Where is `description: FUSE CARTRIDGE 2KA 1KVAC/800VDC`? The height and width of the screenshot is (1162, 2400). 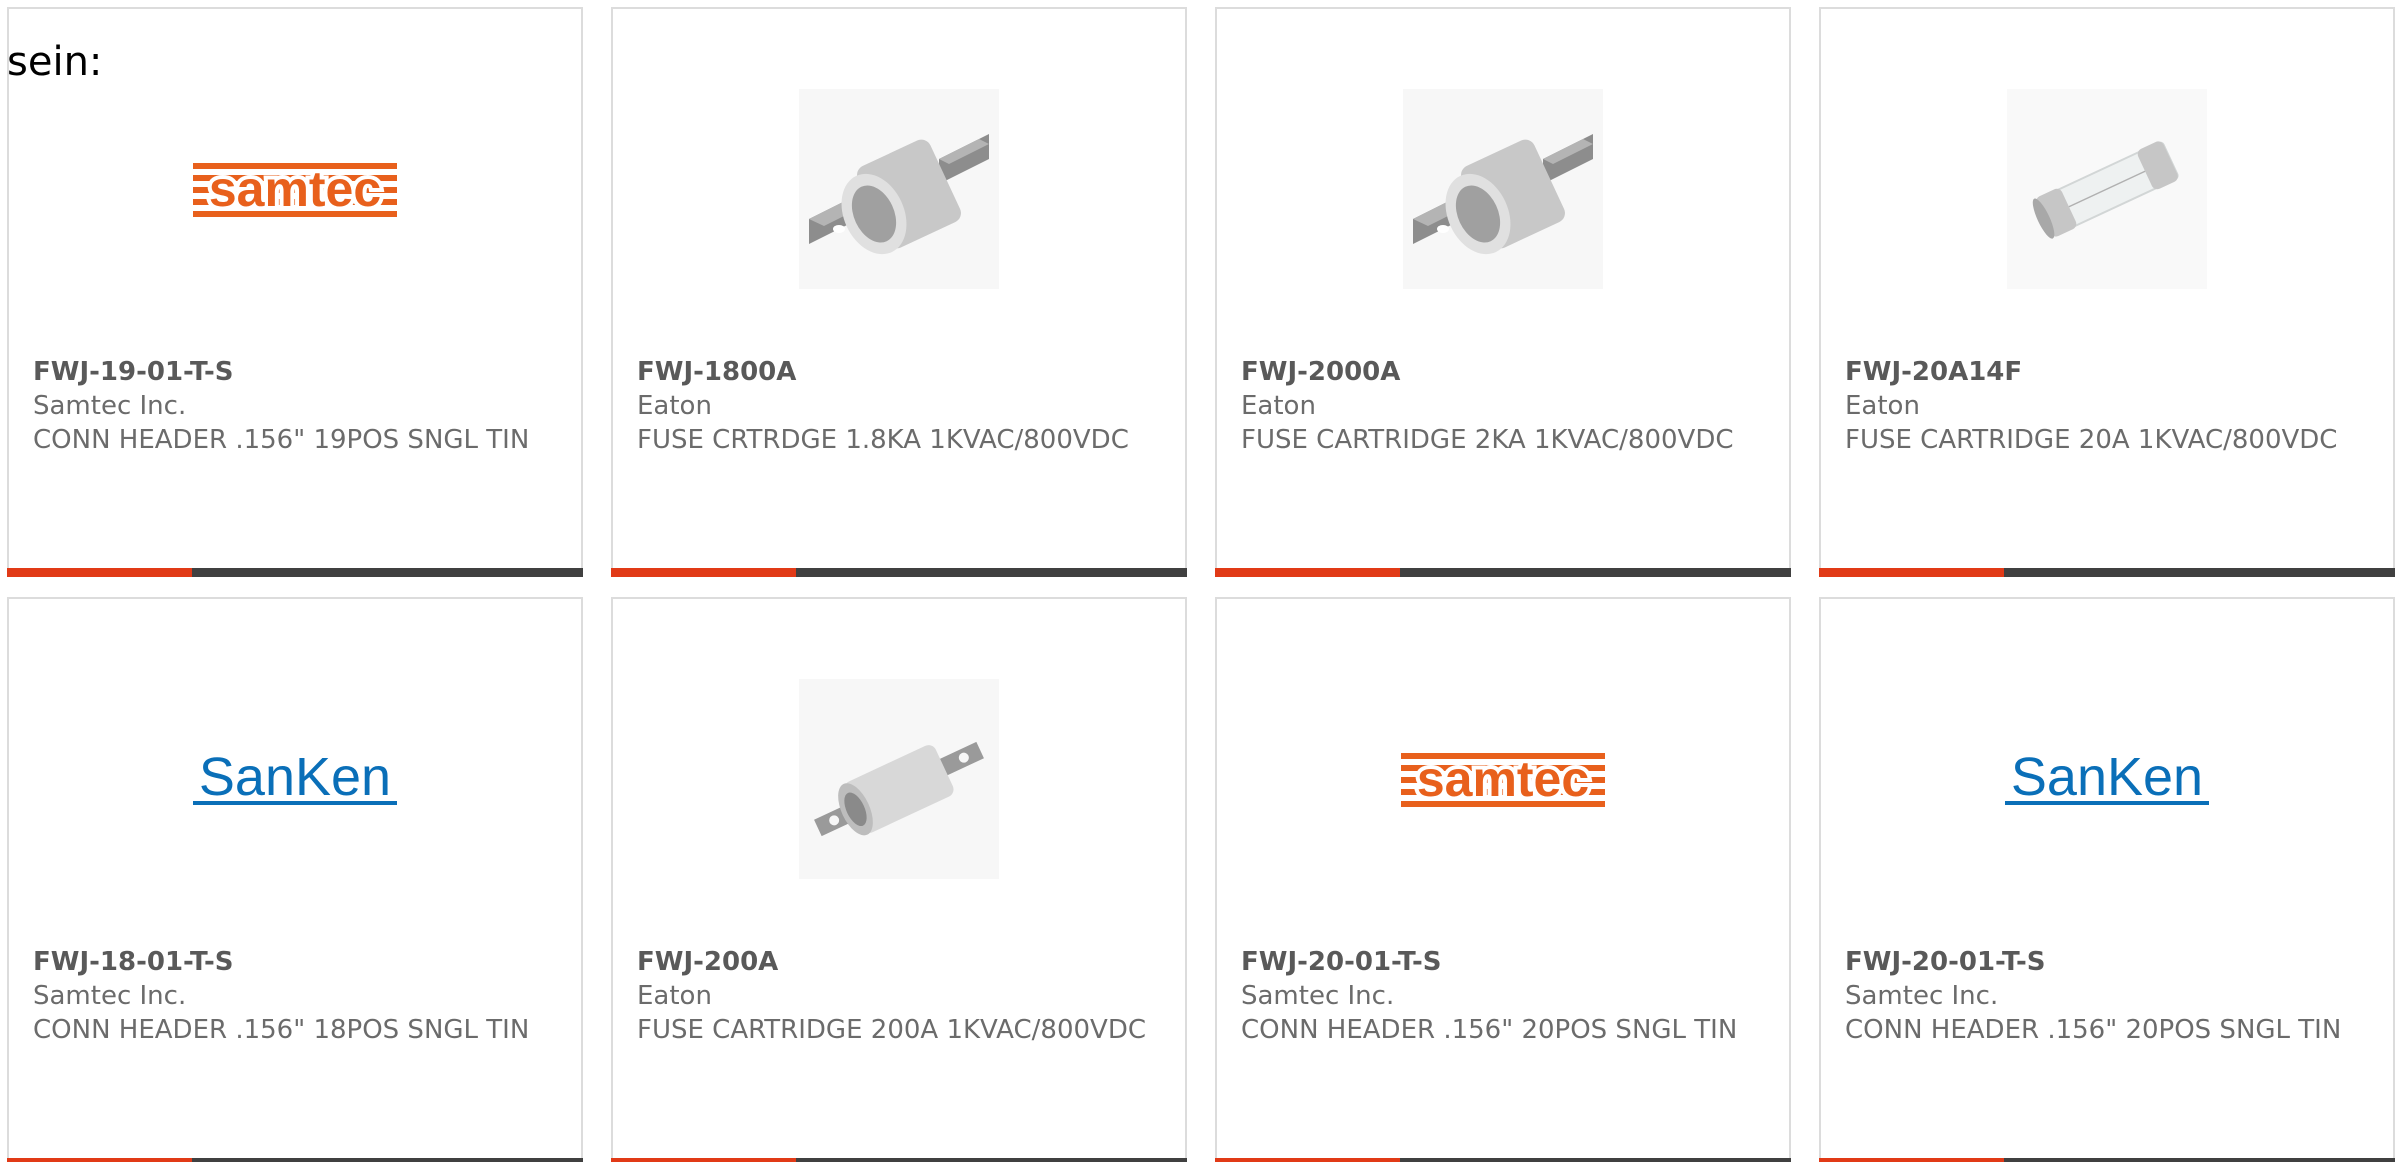 description: FUSE CARTRIDGE 2KA 1KVAC/800VDC is located at coordinates (1487, 440).